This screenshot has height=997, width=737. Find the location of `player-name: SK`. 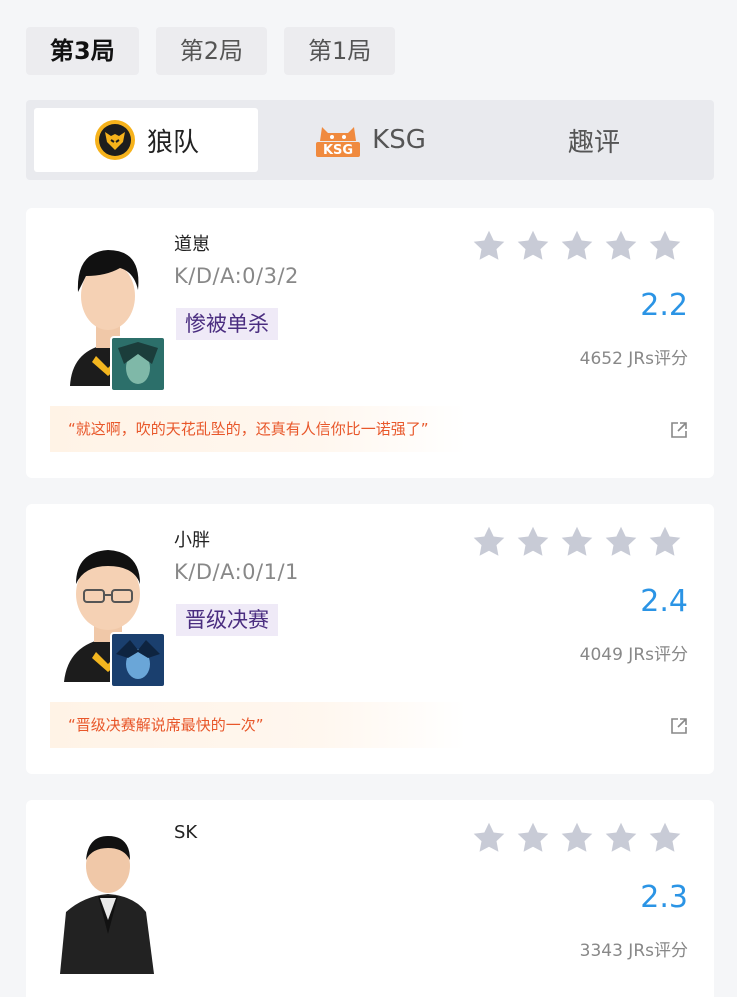

player-name: SK is located at coordinates (186, 832).